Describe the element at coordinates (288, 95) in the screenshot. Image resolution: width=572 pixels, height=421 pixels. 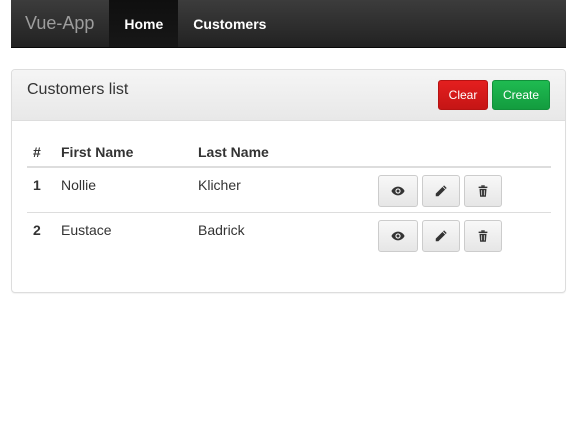
I see `panel-heading: Customers list Clear Create` at that location.